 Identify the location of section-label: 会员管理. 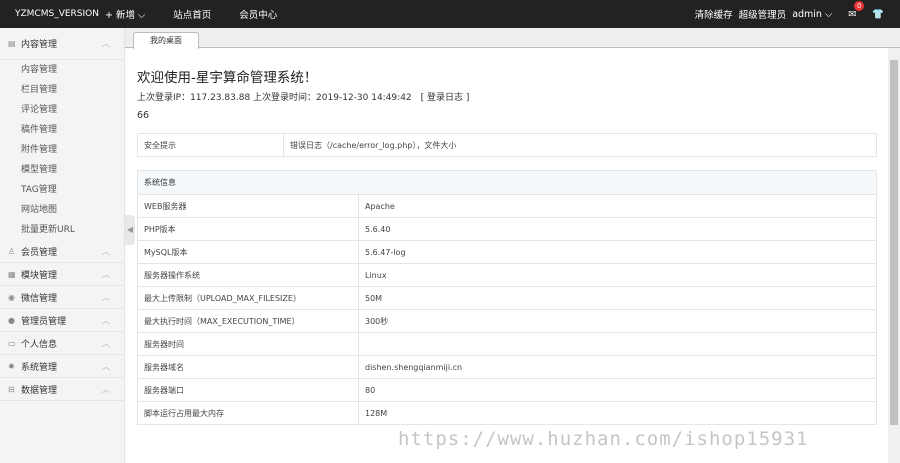
(39, 252).